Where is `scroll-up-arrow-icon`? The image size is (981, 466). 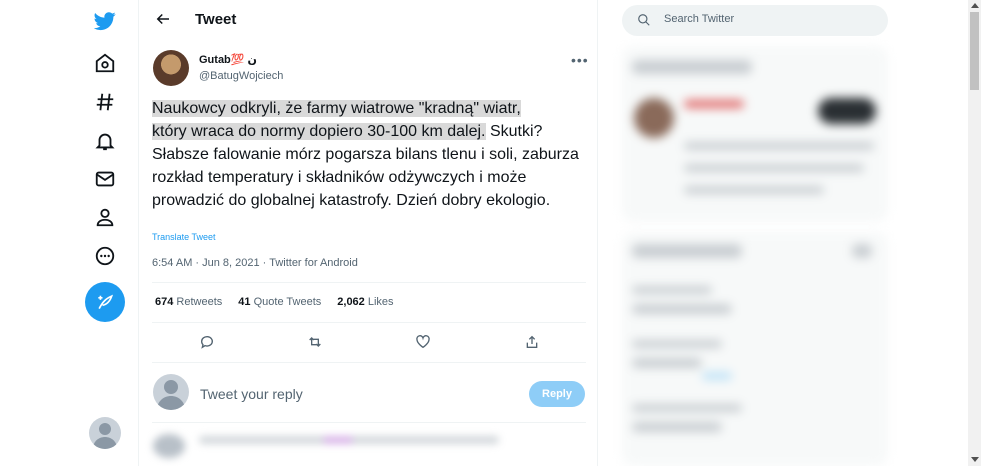
scroll-up-arrow-icon is located at coordinates (975, 5).